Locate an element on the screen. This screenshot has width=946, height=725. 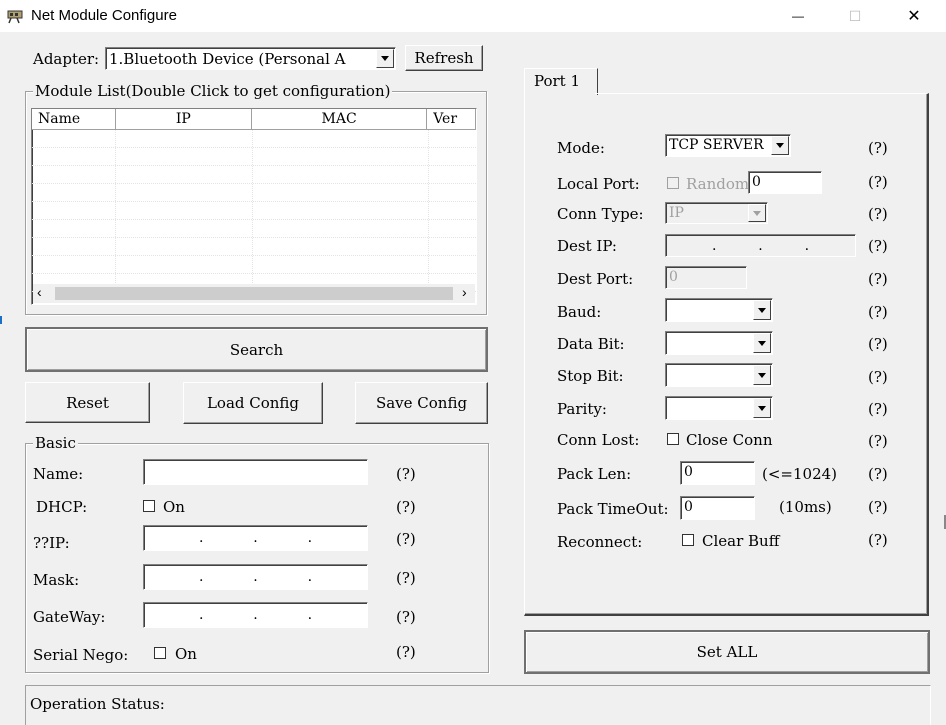
reconnect-help: (?) is located at coordinates (878, 540).